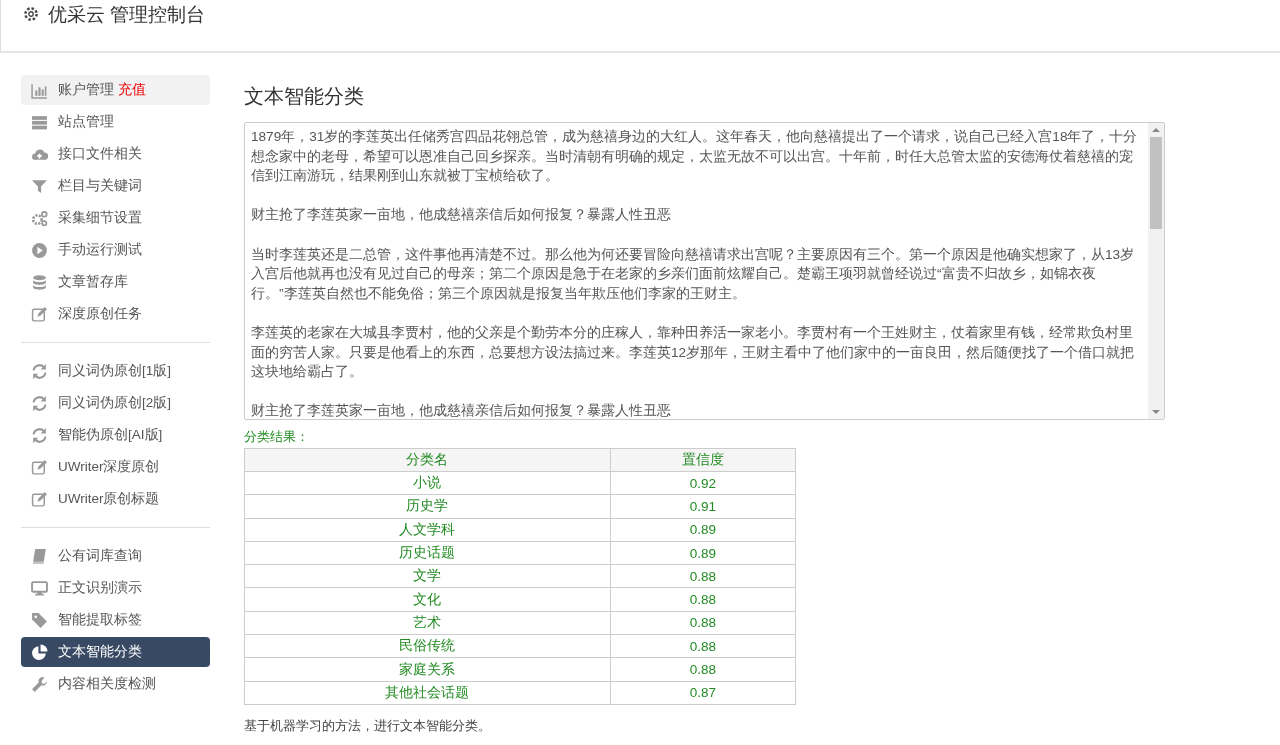 This screenshot has width=1280, height=745. What do you see at coordinates (703, 693) in the screenshot?
I see `table-cell: 0.87` at bounding box center [703, 693].